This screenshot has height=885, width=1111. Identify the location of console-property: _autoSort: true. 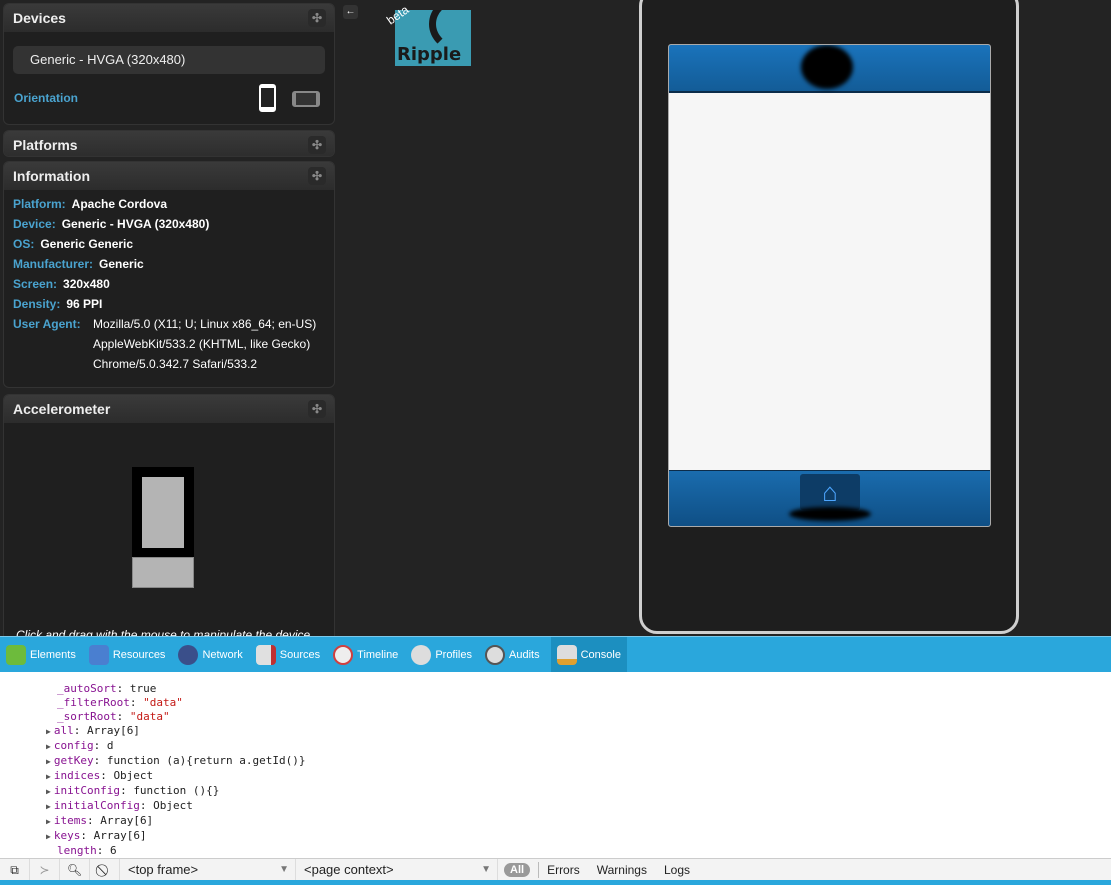
(555, 689).